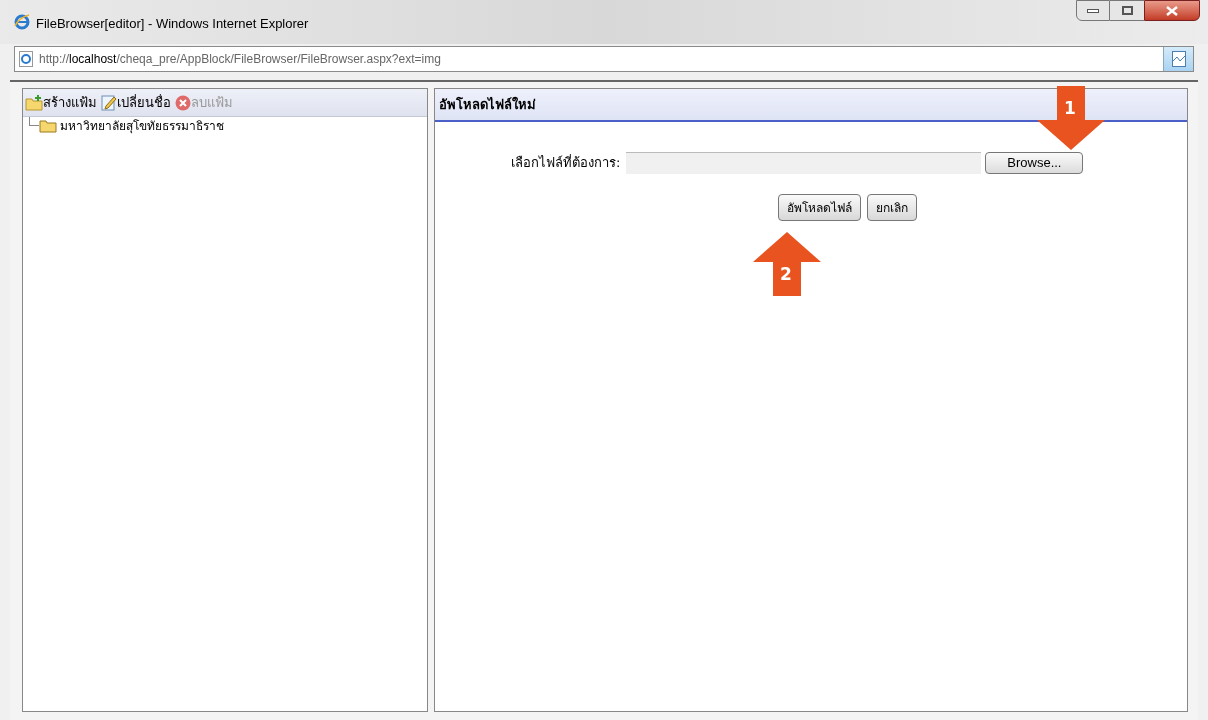 The height and width of the screenshot is (720, 1208). Describe the element at coordinates (240, 59) in the screenshot. I see `url-text: http://localhost/cheqa_pre/AppBlock/FileBrowser/FileBrowser.aspx?ext=img` at that location.